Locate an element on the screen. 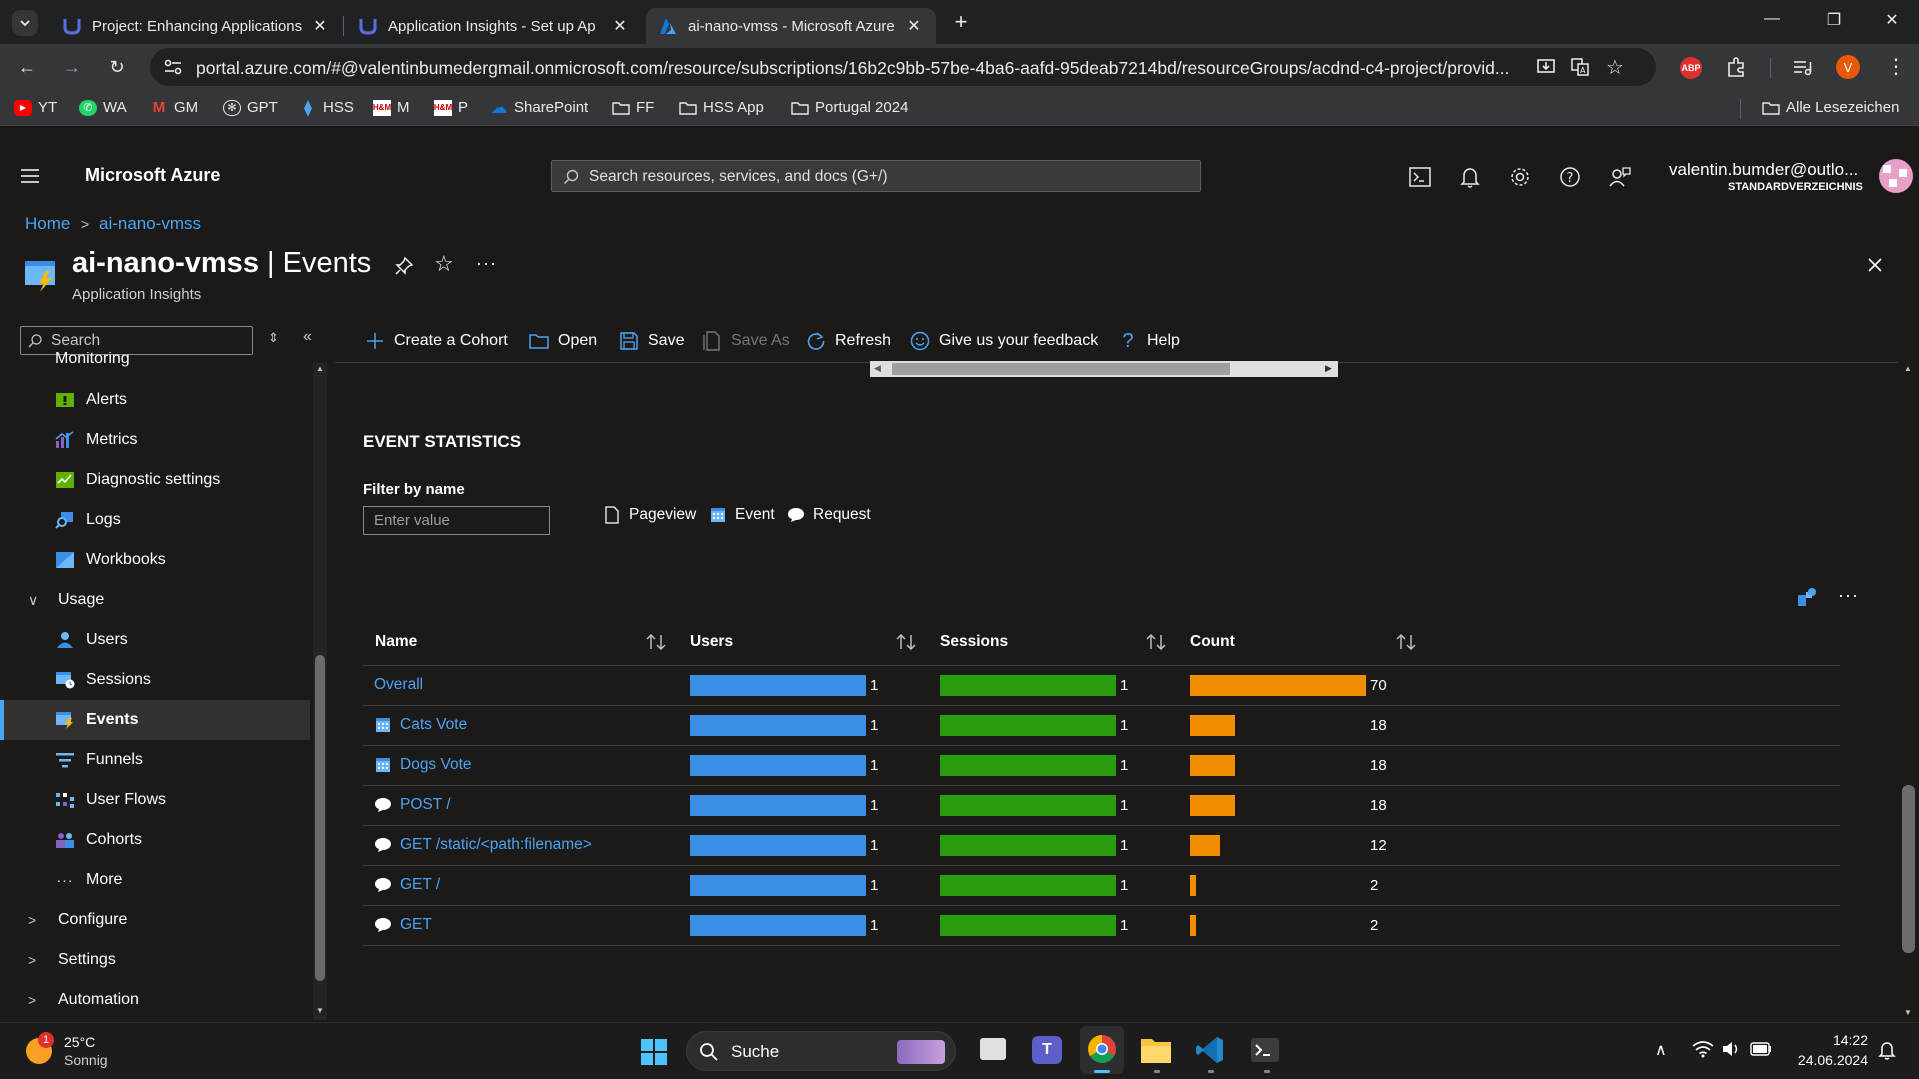 This screenshot has height=1079, width=1919. create-cohort-button: Create a Cohort is located at coordinates (436, 341).